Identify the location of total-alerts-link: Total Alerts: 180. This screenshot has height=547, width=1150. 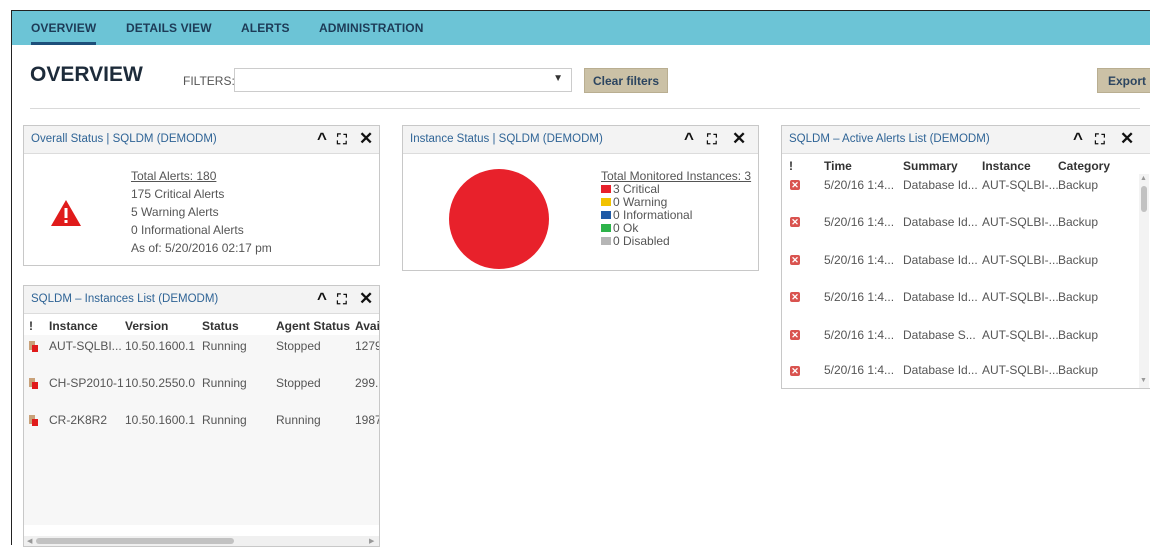
(201, 176).